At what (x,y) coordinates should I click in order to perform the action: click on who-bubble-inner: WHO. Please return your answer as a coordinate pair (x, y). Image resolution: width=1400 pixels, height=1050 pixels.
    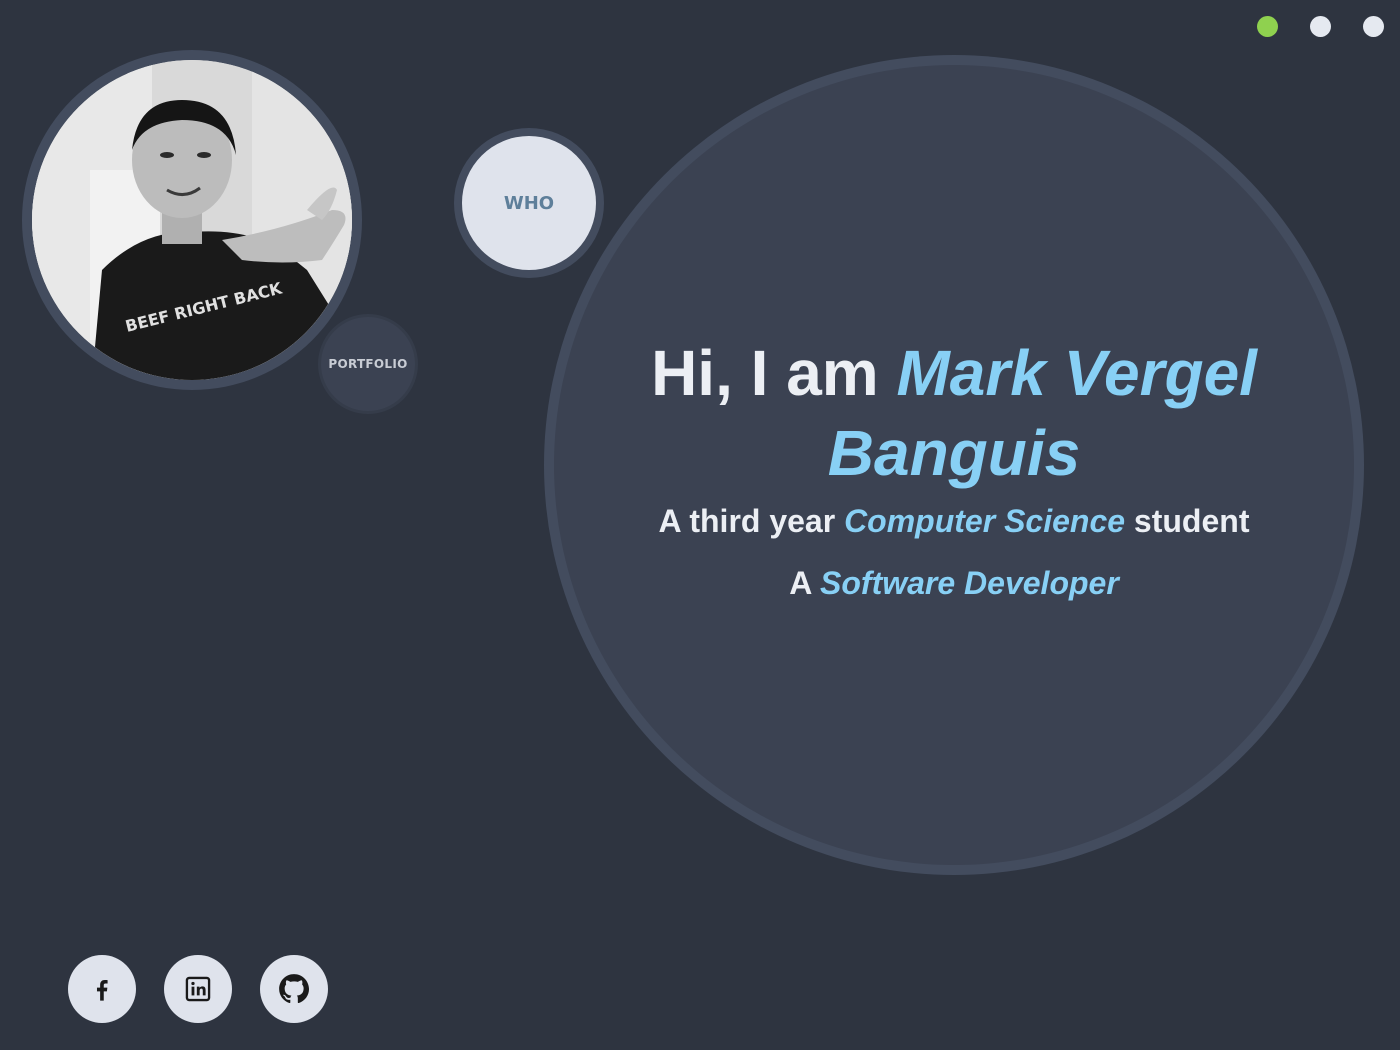
    Looking at the image, I should click on (529, 203).